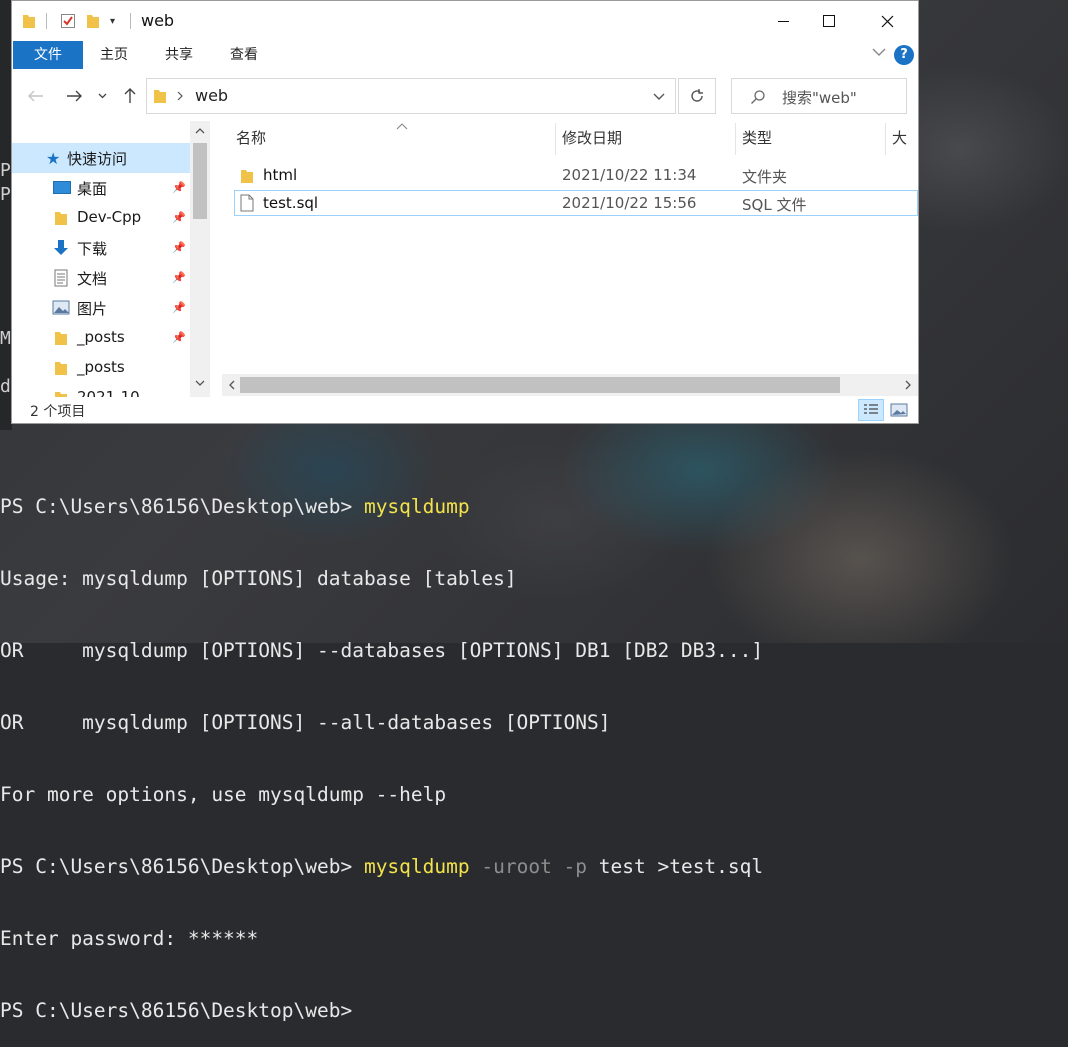 Image resolution: width=1068 pixels, height=1047 pixels. I want to click on file-list-hscrollbar, so click(570, 385).